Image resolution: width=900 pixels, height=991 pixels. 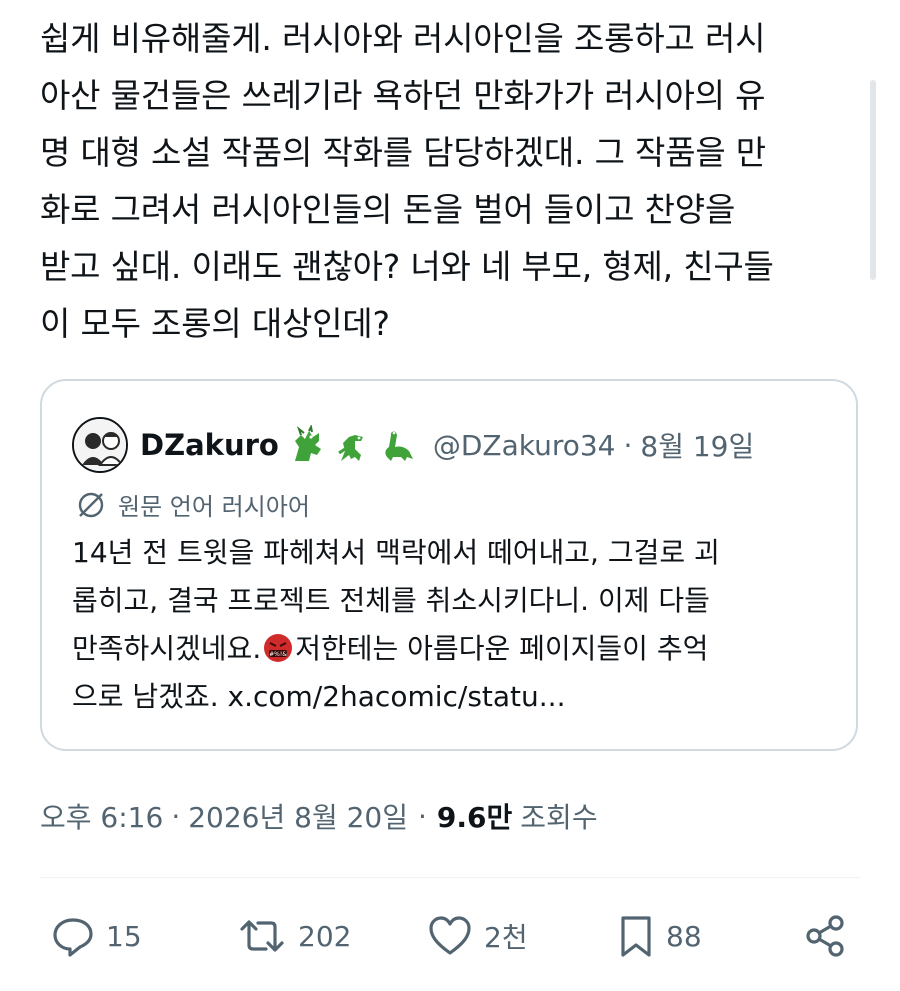 I want to click on scrollbar, so click(x=873, y=180).